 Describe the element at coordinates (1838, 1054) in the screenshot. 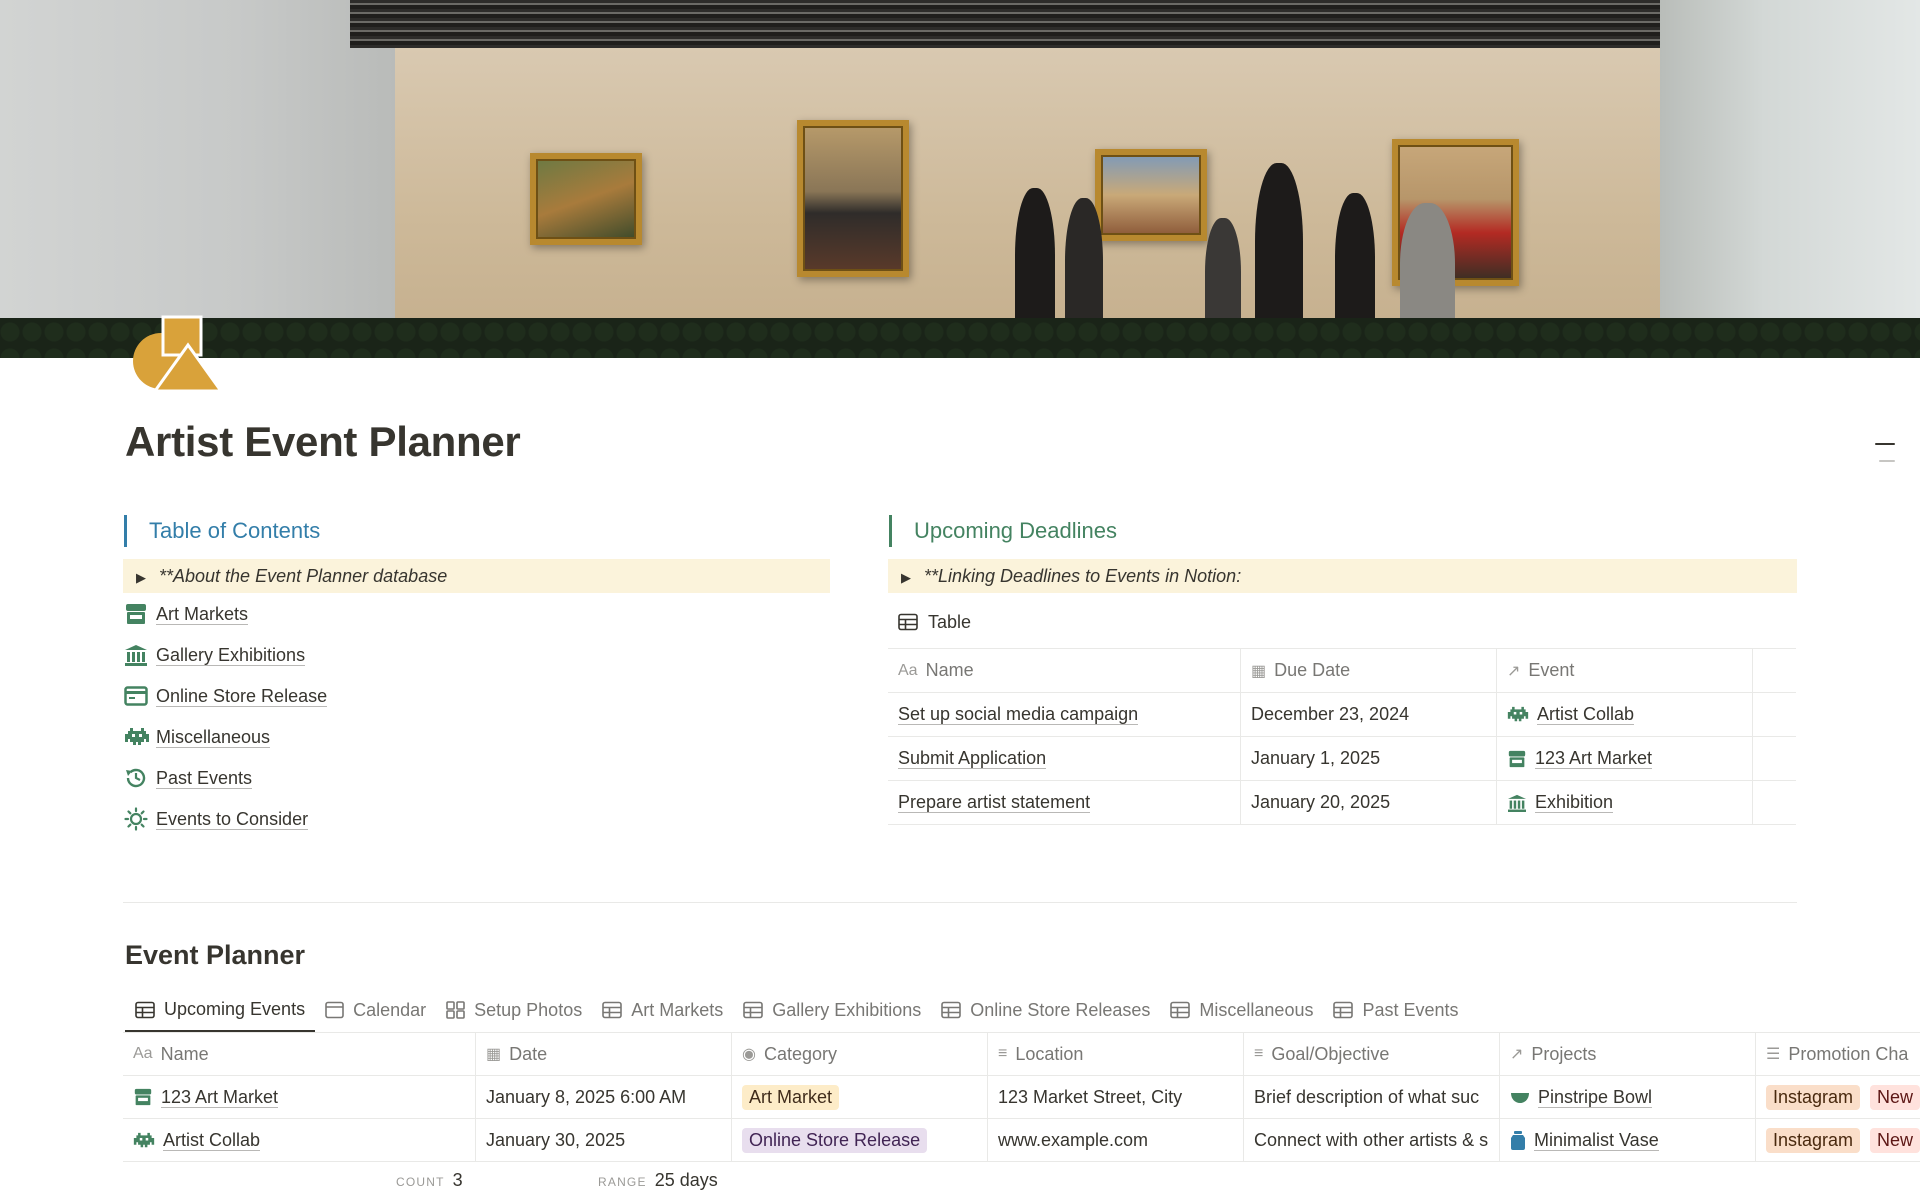

I see `column-header-promotion: ☰ Promotion Cha` at that location.